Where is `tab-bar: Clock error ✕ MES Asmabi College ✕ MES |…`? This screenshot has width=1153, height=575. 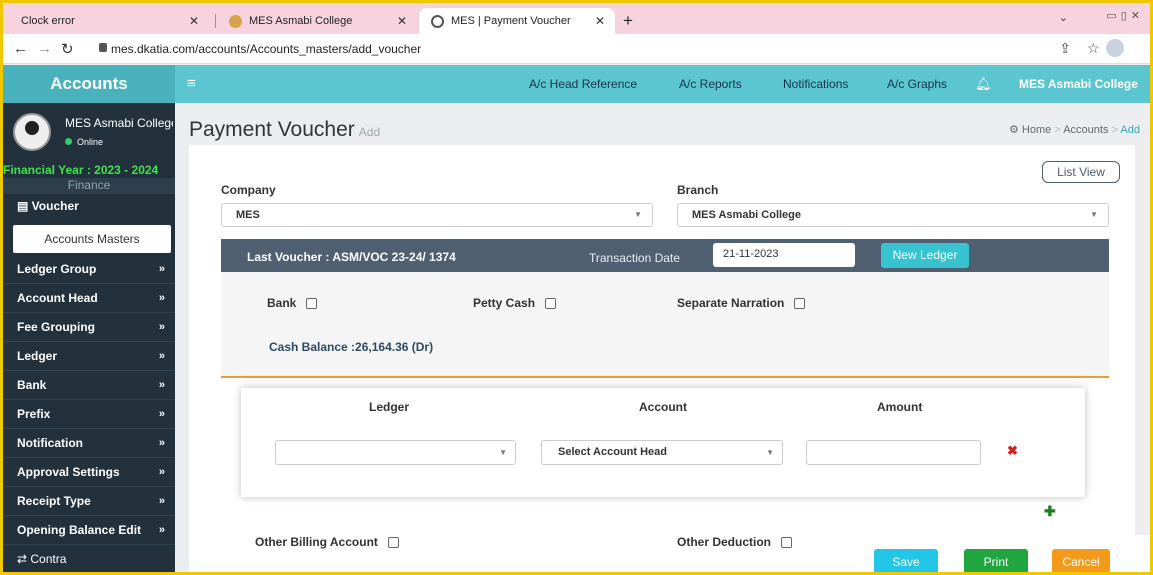 tab-bar: Clock error ✕ MES Asmabi College ✕ MES |… is located at coordinates (576, 18).